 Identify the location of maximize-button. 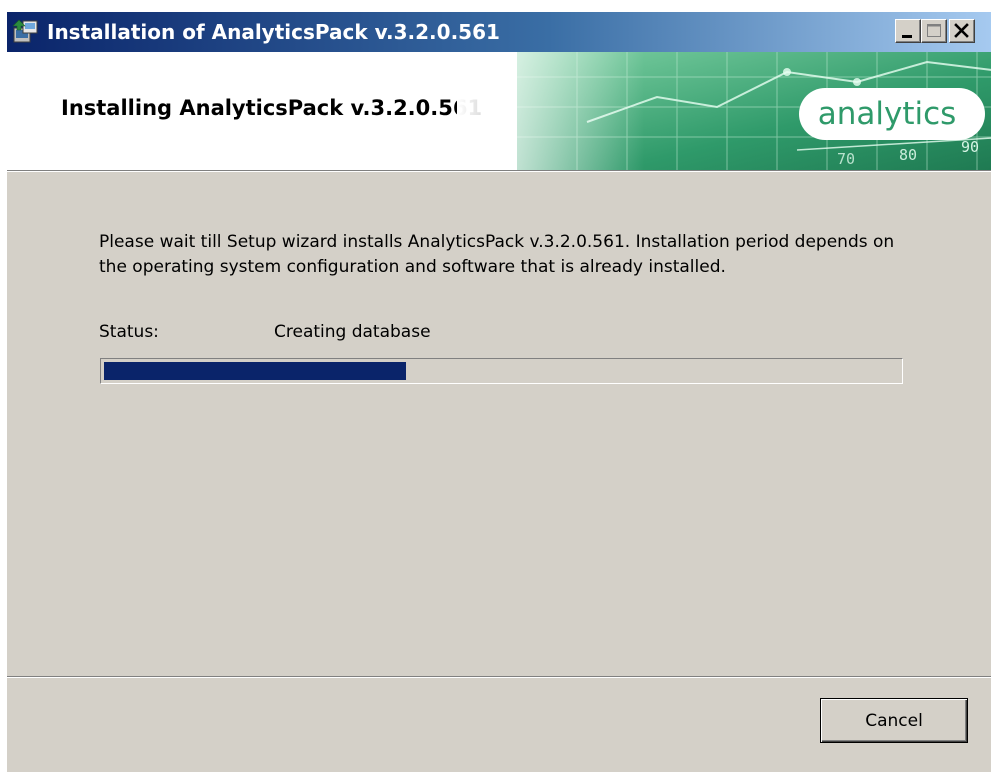
(934, 31).